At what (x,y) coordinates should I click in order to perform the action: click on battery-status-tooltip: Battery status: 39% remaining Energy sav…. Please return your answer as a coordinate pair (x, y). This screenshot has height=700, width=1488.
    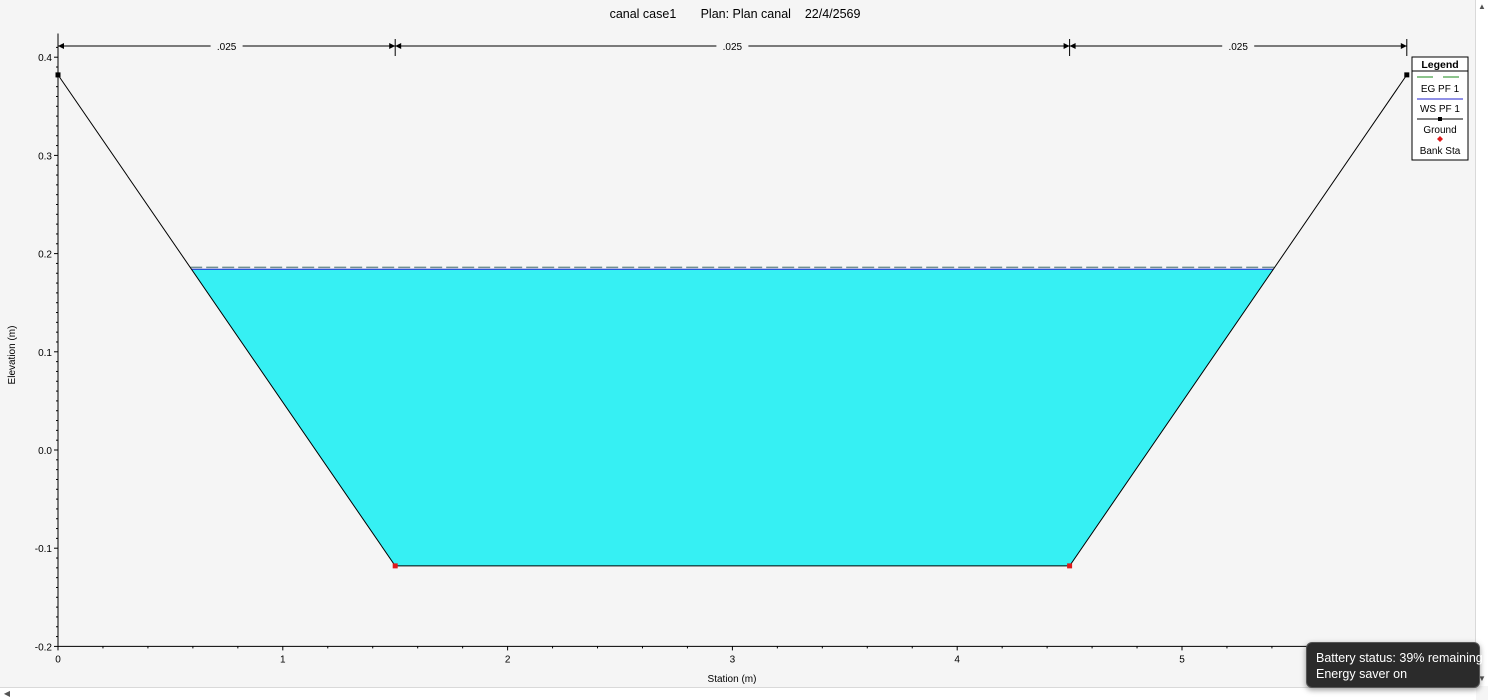
    Looking at the image, I should click on (1394, 665).